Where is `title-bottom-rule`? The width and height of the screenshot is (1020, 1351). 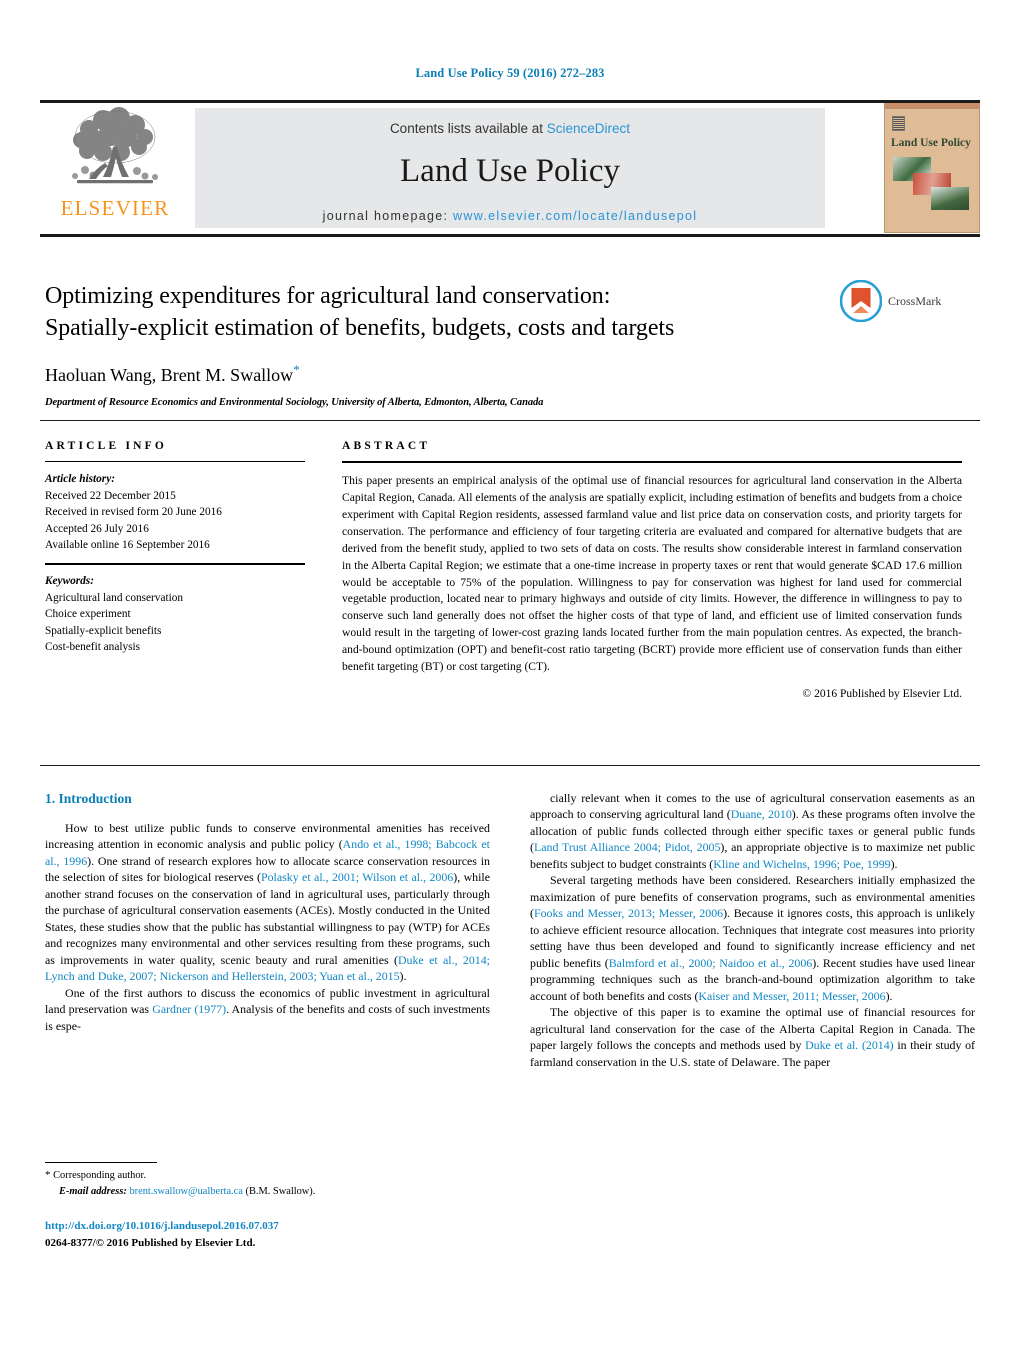 title-bottom-rule is located at coordinates (510, 420).